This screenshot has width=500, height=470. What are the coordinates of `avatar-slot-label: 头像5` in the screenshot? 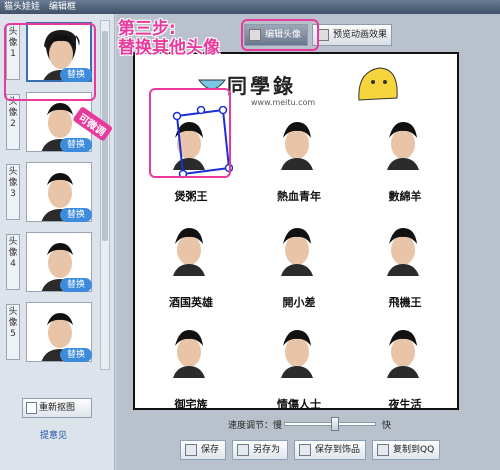 It's located at (13, 332).